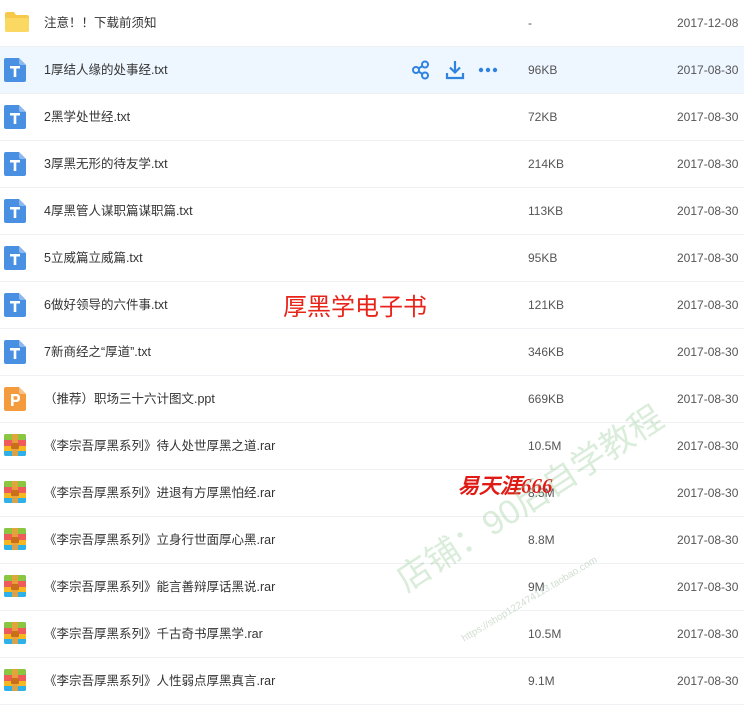 The height and width of the screenshot is (705, 744). Describe the element at coordinates (16, 23) in the screenshot. I see `folder-file-icon` at that location.